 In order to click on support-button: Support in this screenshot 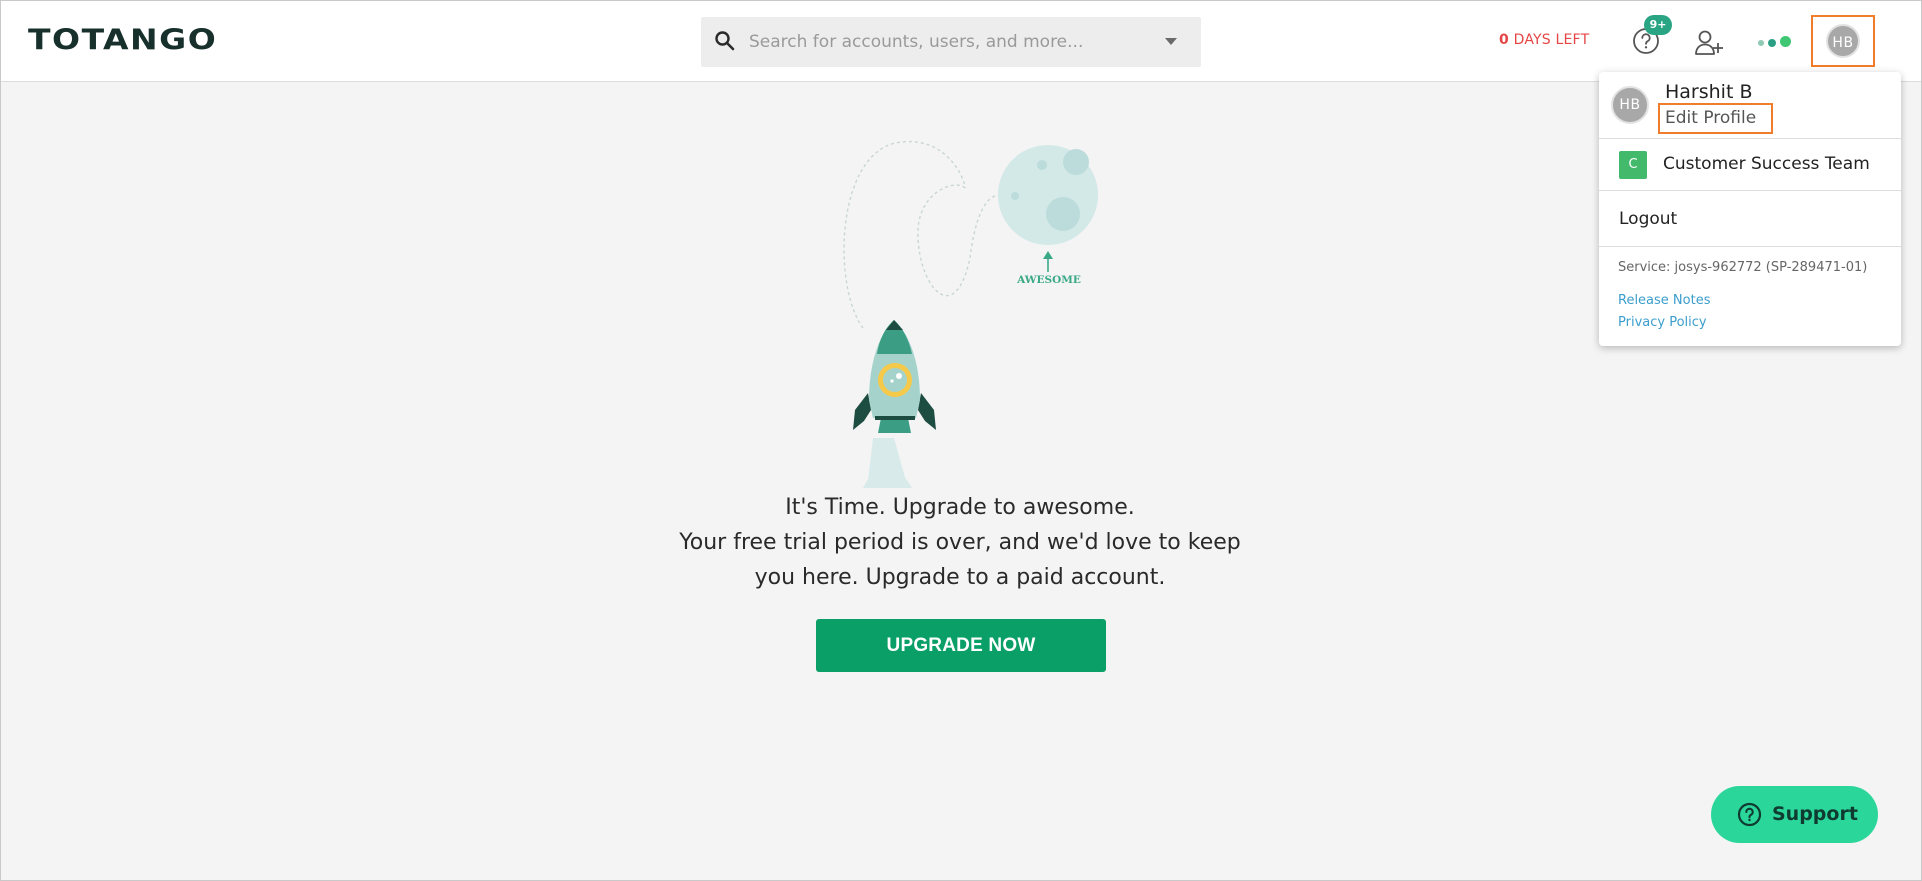, I will do `click(1794, 814)`.